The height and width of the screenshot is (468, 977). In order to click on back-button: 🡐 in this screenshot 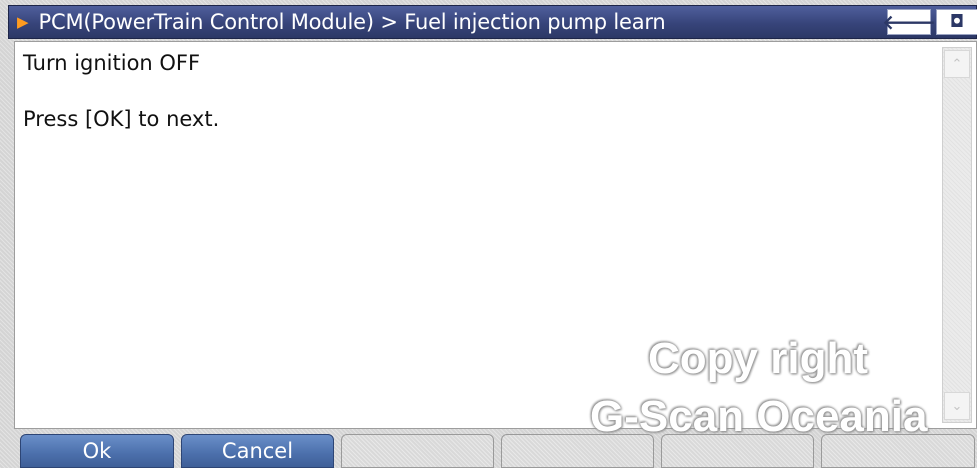, I will do `click(909, 22)`.